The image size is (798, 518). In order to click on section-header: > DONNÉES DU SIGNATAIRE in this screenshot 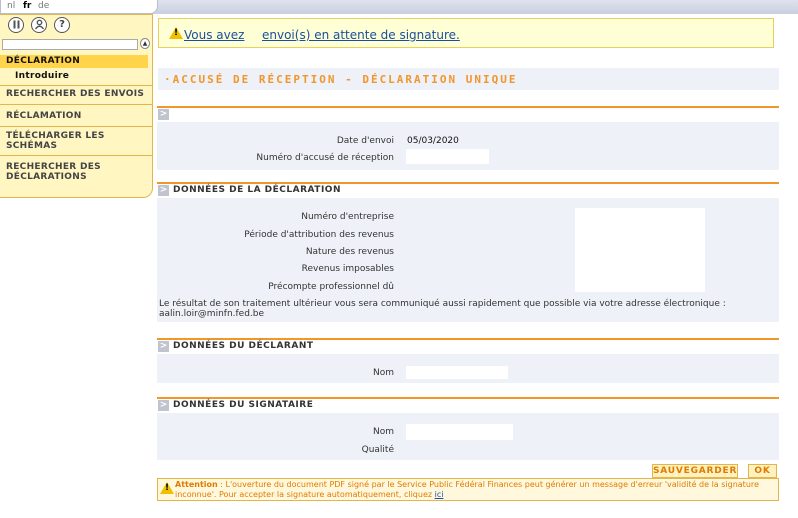, I will do `click(468, 405)`.